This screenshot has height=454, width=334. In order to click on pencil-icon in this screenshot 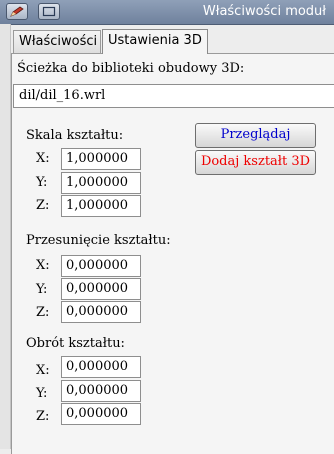, I will do `click(17, 11)`.